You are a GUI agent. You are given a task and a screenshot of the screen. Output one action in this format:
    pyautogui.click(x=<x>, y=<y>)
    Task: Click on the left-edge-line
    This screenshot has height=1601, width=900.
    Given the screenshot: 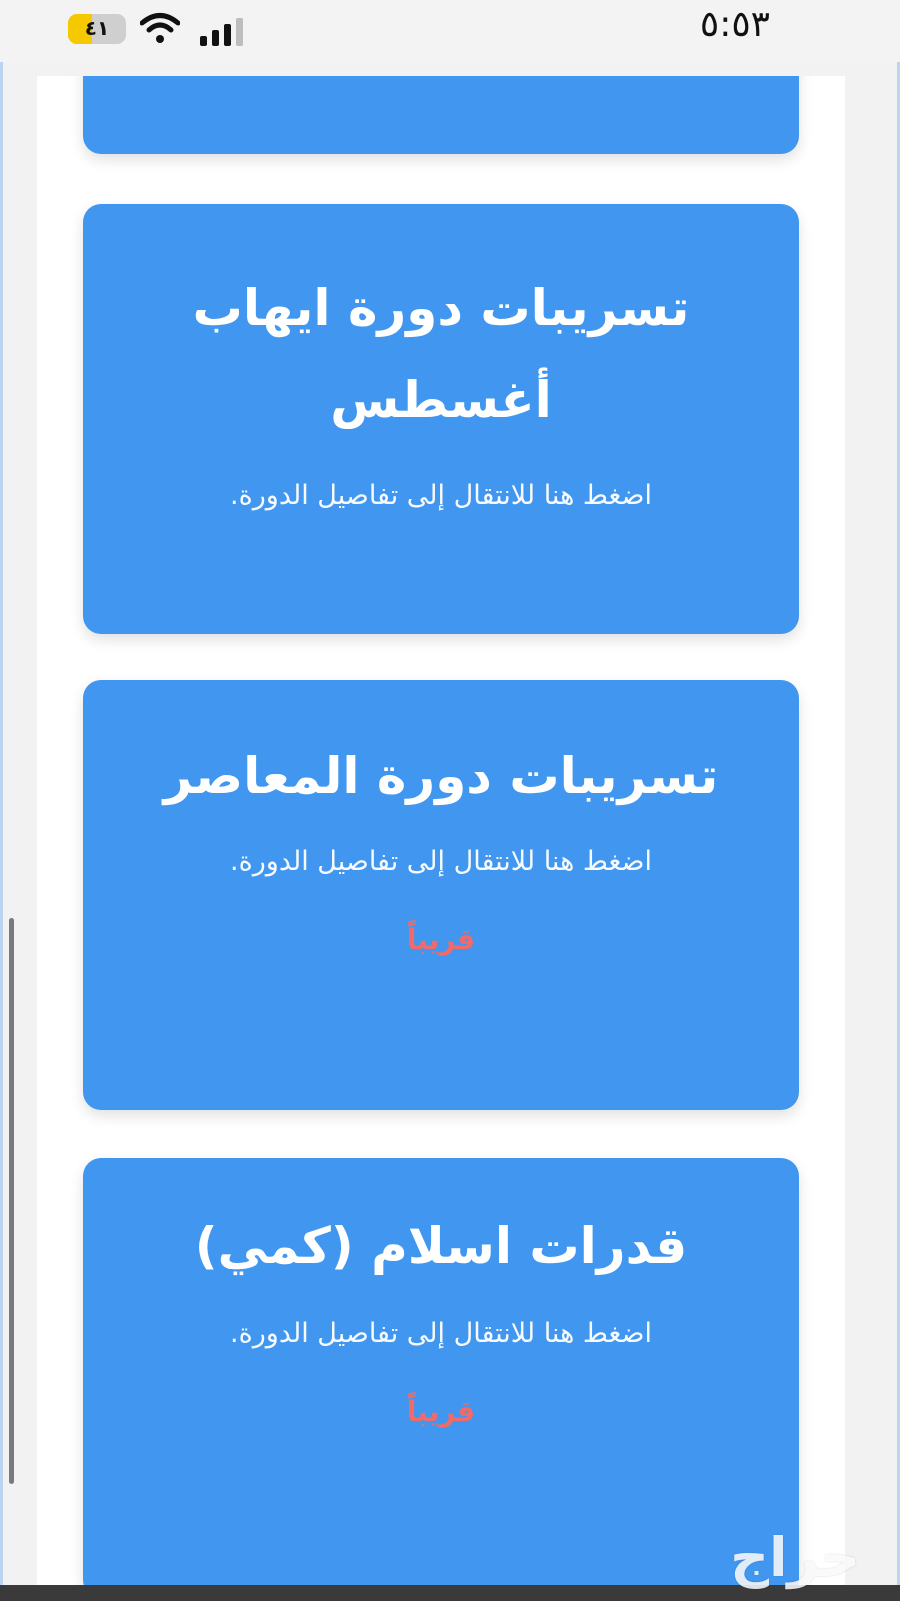 What is the action you would take?
    pyautogui.click(x=1, y=800)
    